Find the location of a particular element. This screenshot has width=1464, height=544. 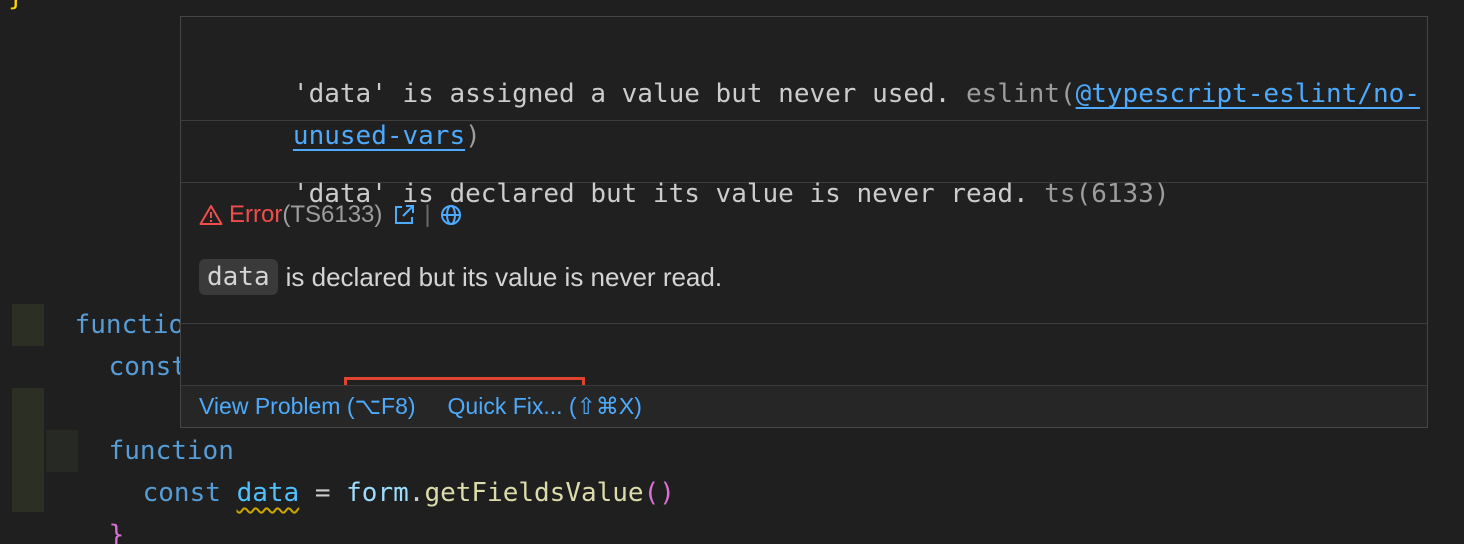

code-line-const-data: const data = form.getFieldsValue() is located at coordinates (377, 469).